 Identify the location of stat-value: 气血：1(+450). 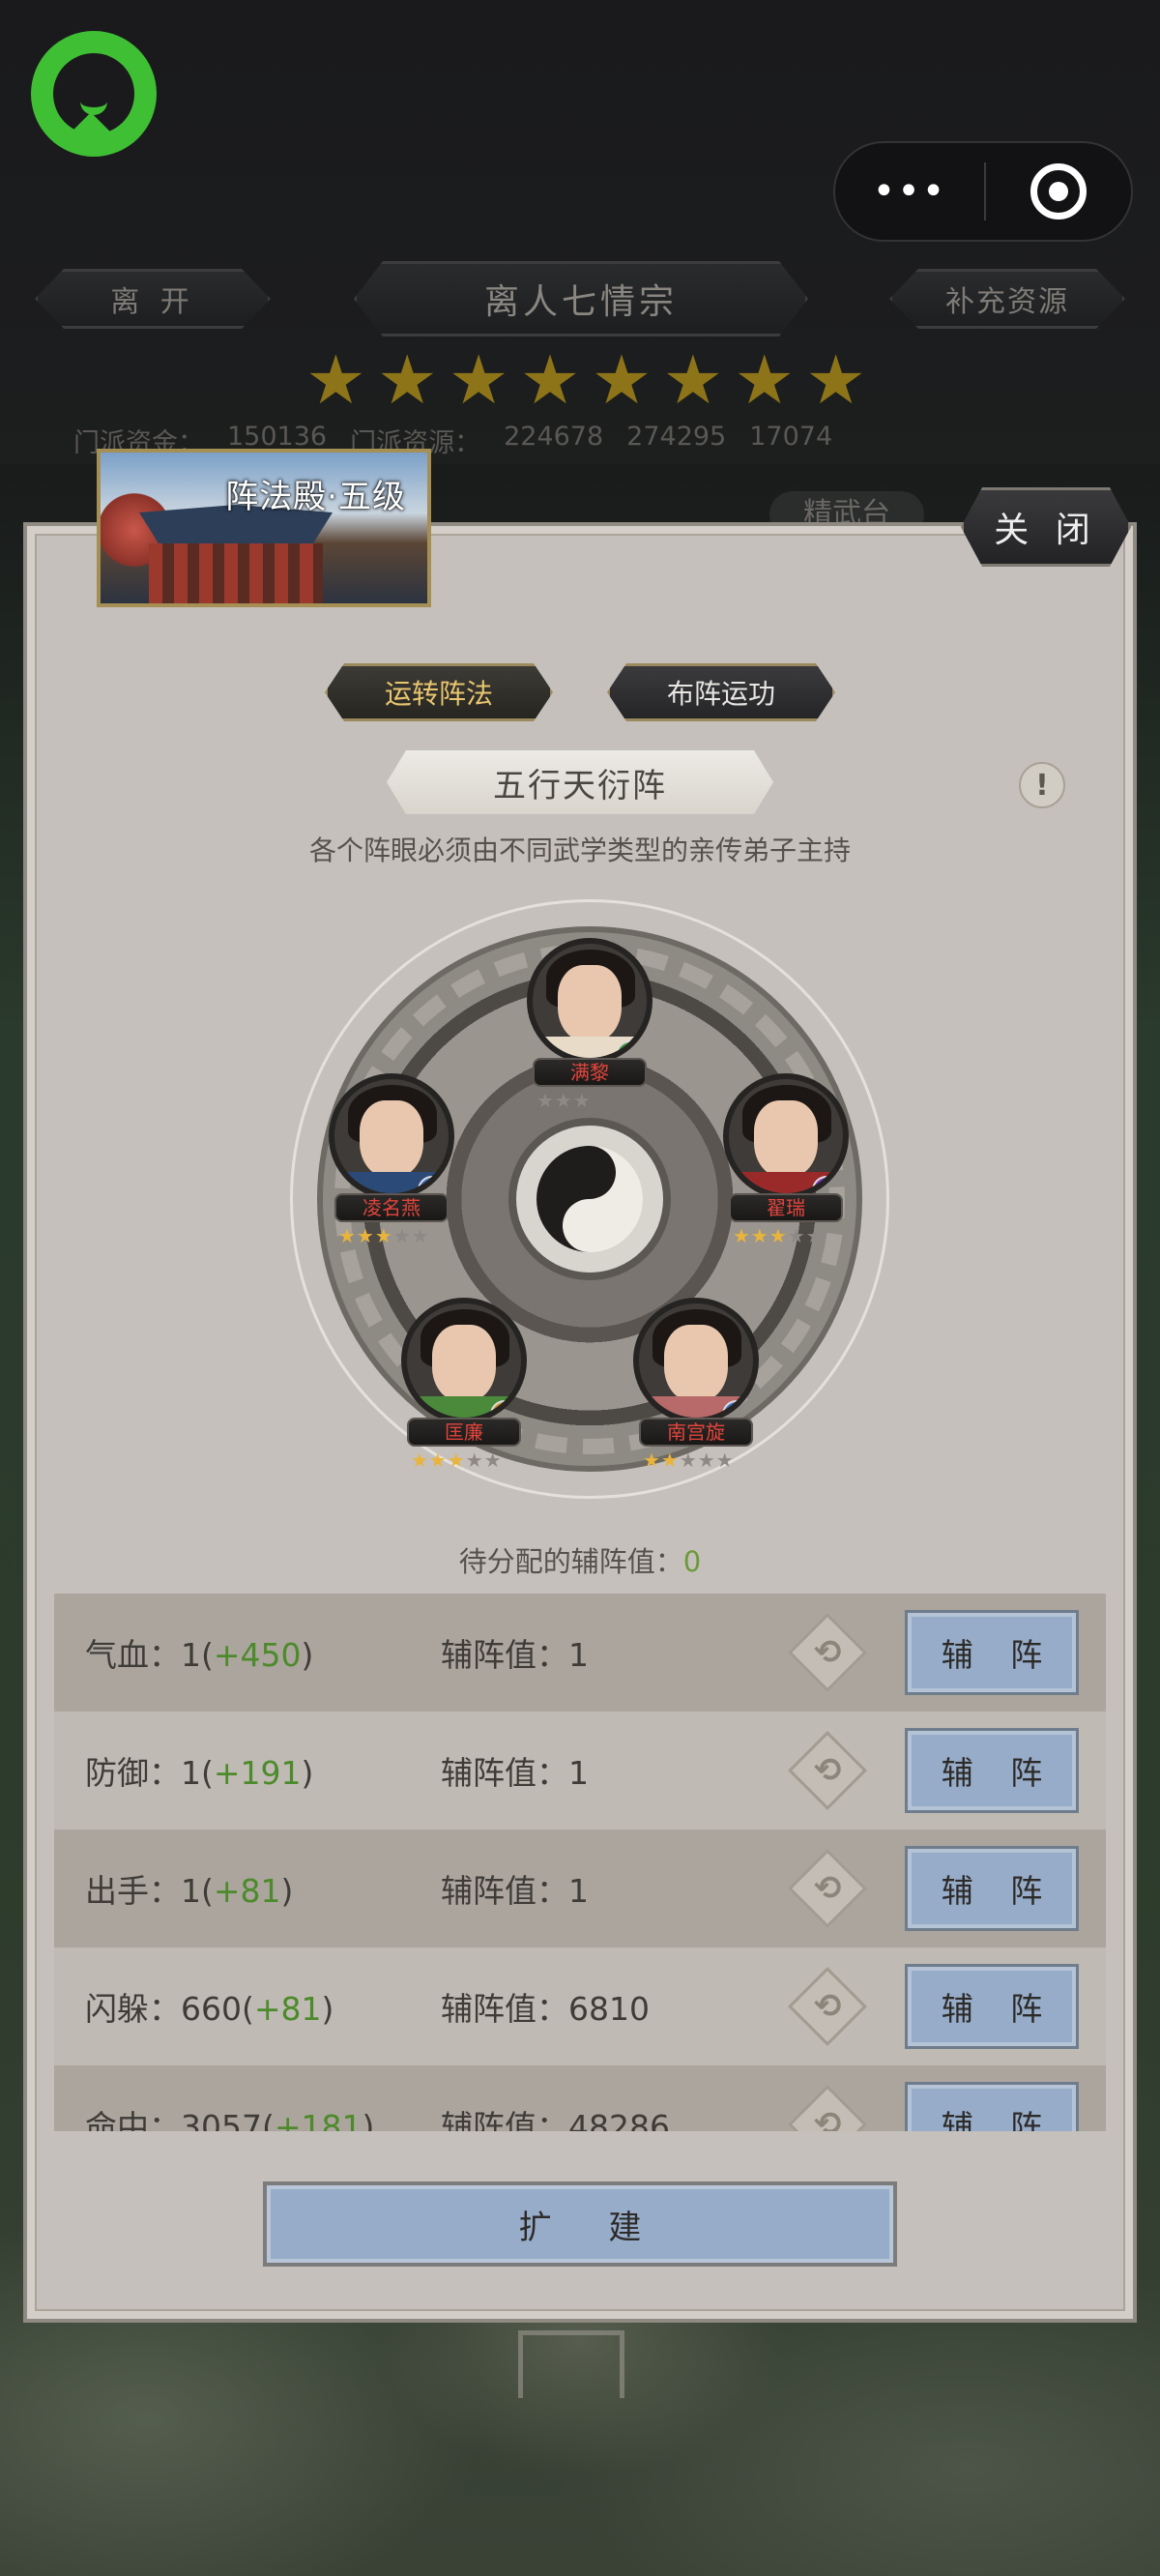
(199, 1655).